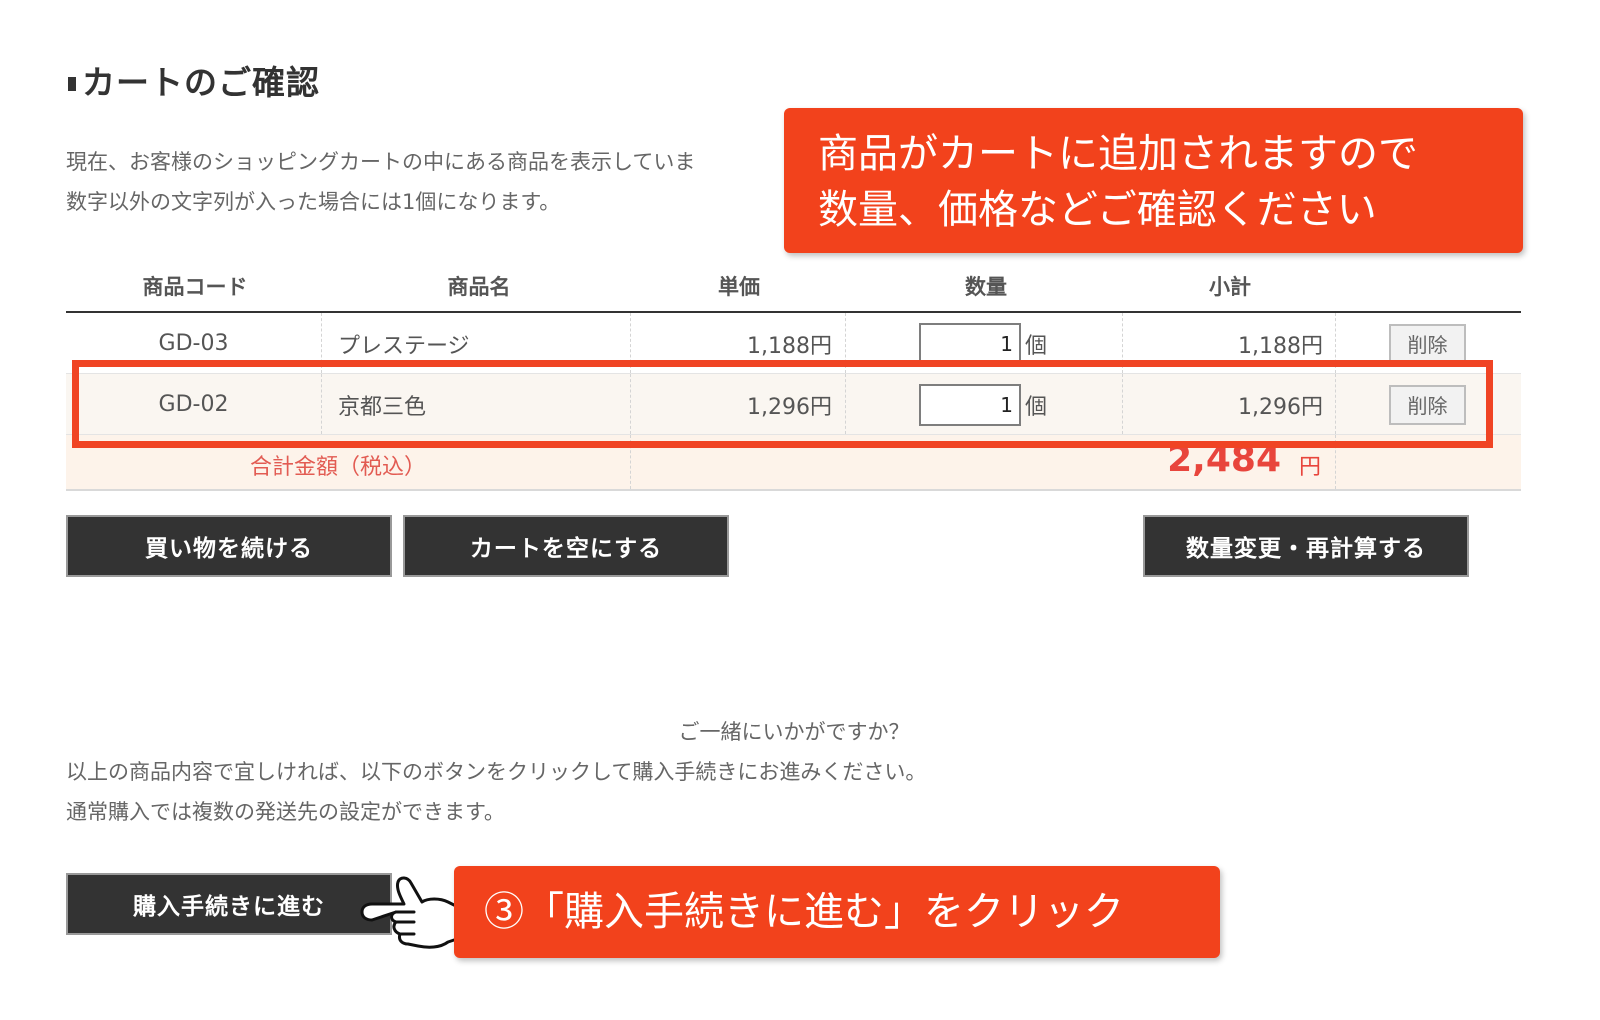  Describe the element at coordinates (381, 162) in the screenshot. I see `intro-line-1: 現在、お客様のショッピングカートの中にある商品を表示していま` at that location.